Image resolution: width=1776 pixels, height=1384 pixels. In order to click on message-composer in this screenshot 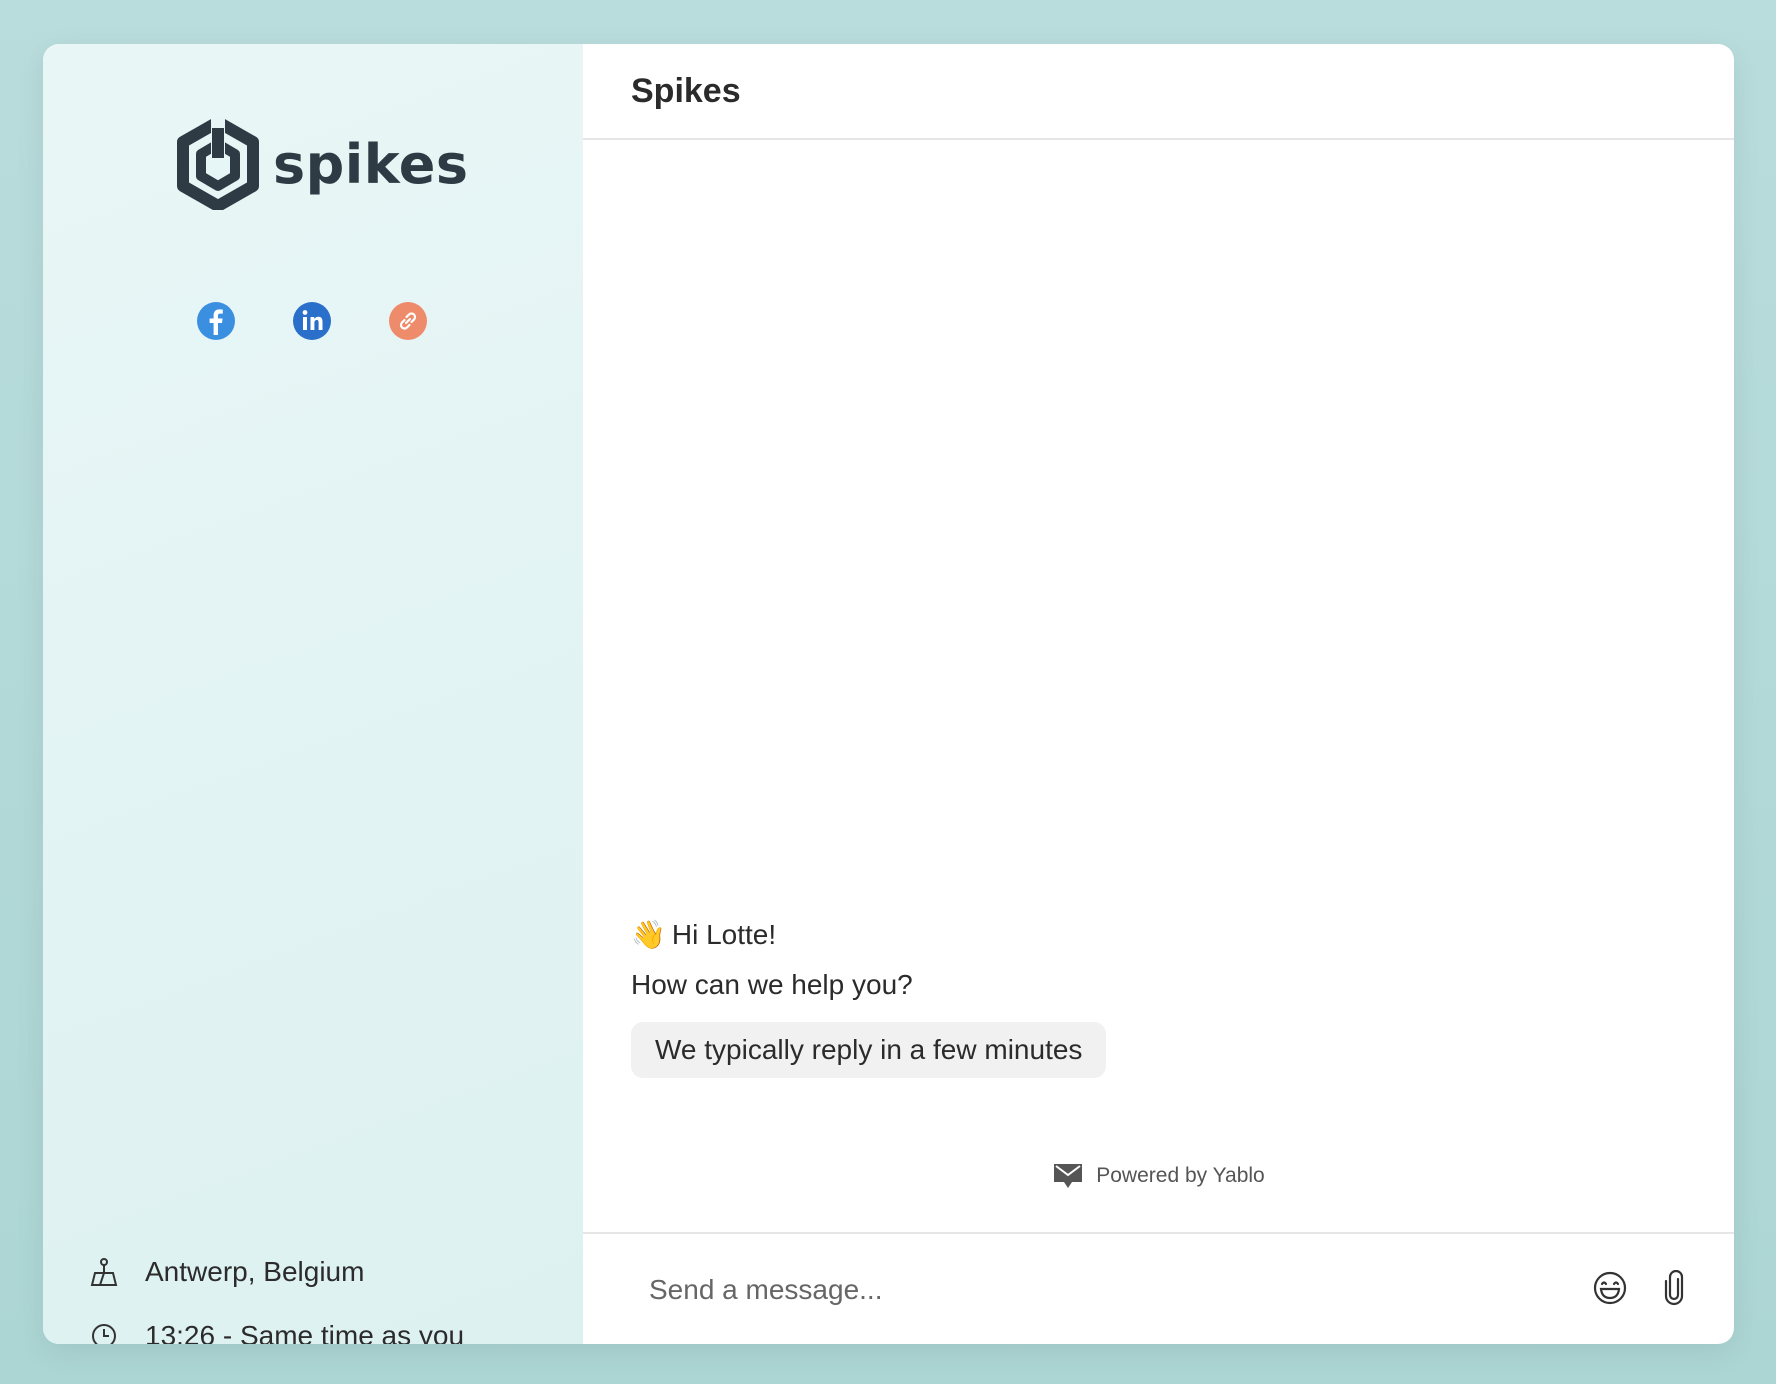, I will do `click(1158, 1288)`.